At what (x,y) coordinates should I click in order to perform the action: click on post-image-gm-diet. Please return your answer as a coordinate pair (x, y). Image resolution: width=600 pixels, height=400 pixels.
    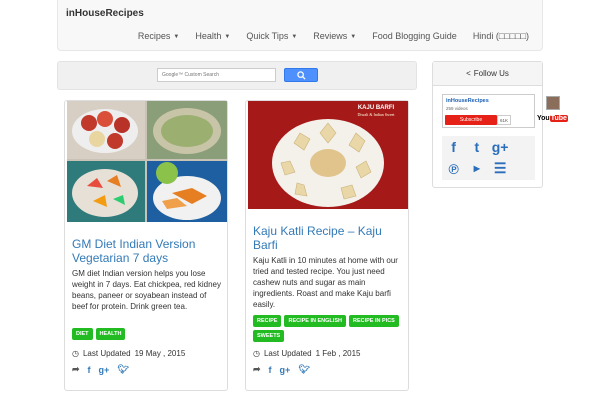
    Looking at the image, I should click on (147, 161).